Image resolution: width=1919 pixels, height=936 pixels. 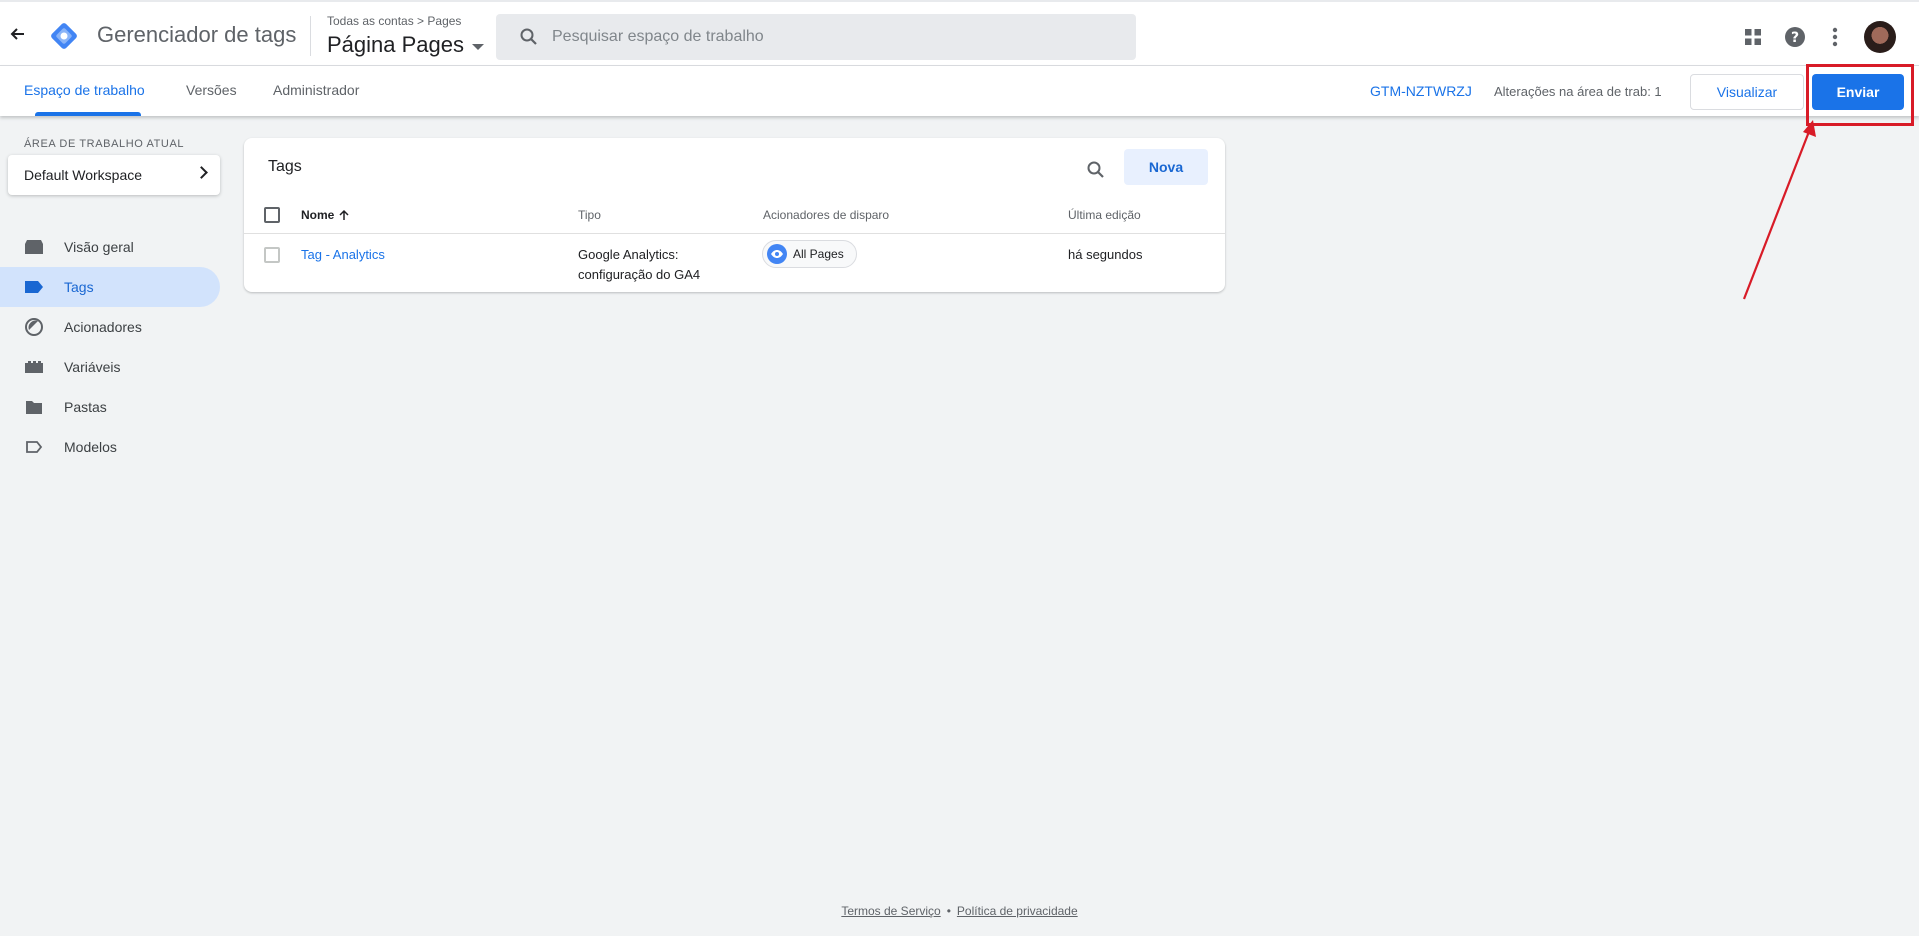 I want to click on sidebar-item-label: Visão geral, so click(x=99, y=247).